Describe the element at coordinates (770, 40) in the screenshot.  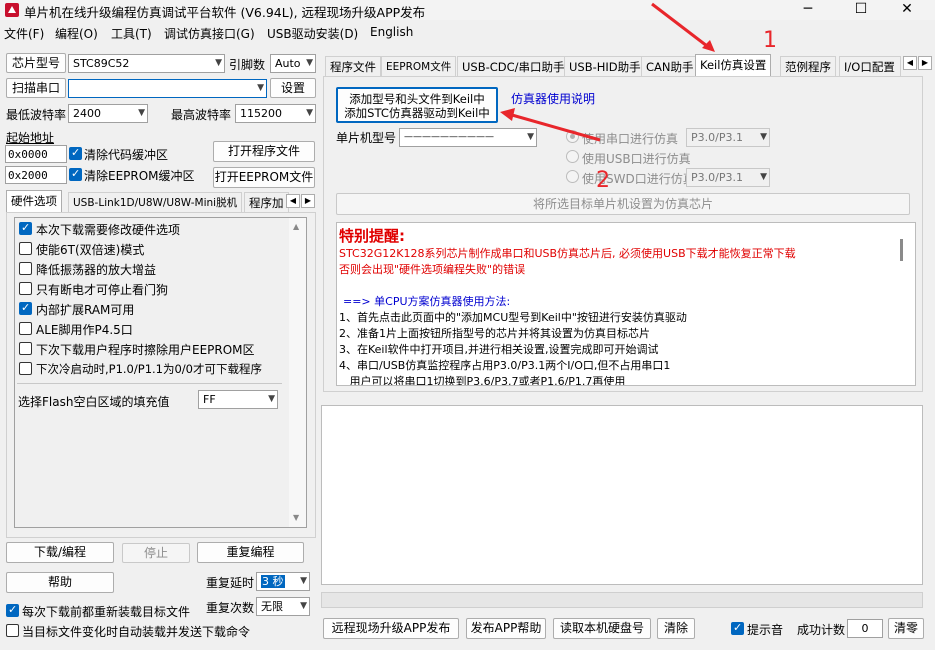
I see `annotation-number-1: 1` at that location.